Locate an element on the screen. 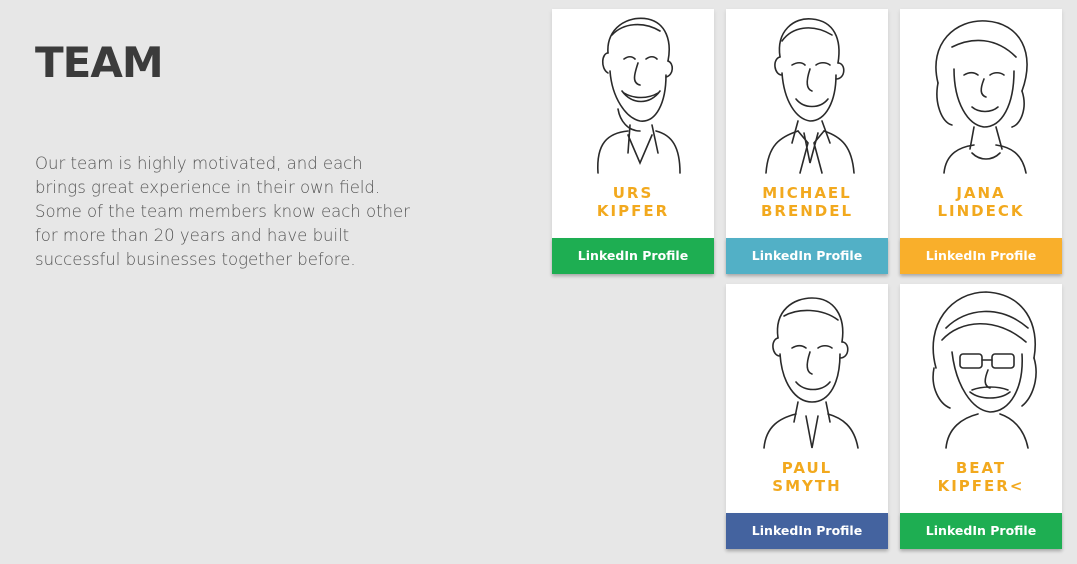 This screenshot has height=564, width=1077. team-card-urs-kipfer: URS KIPFER LinkedIn Profile is located at coordinates (633, 141).